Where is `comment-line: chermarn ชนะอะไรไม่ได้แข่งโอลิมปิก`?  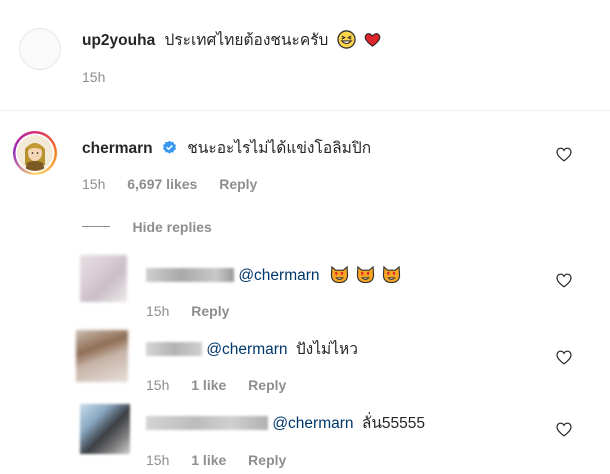 comment-line: chermarn ชนะอะไรไม่ได้แข่งโอลิมปิก is located at coordinates (226, 149).